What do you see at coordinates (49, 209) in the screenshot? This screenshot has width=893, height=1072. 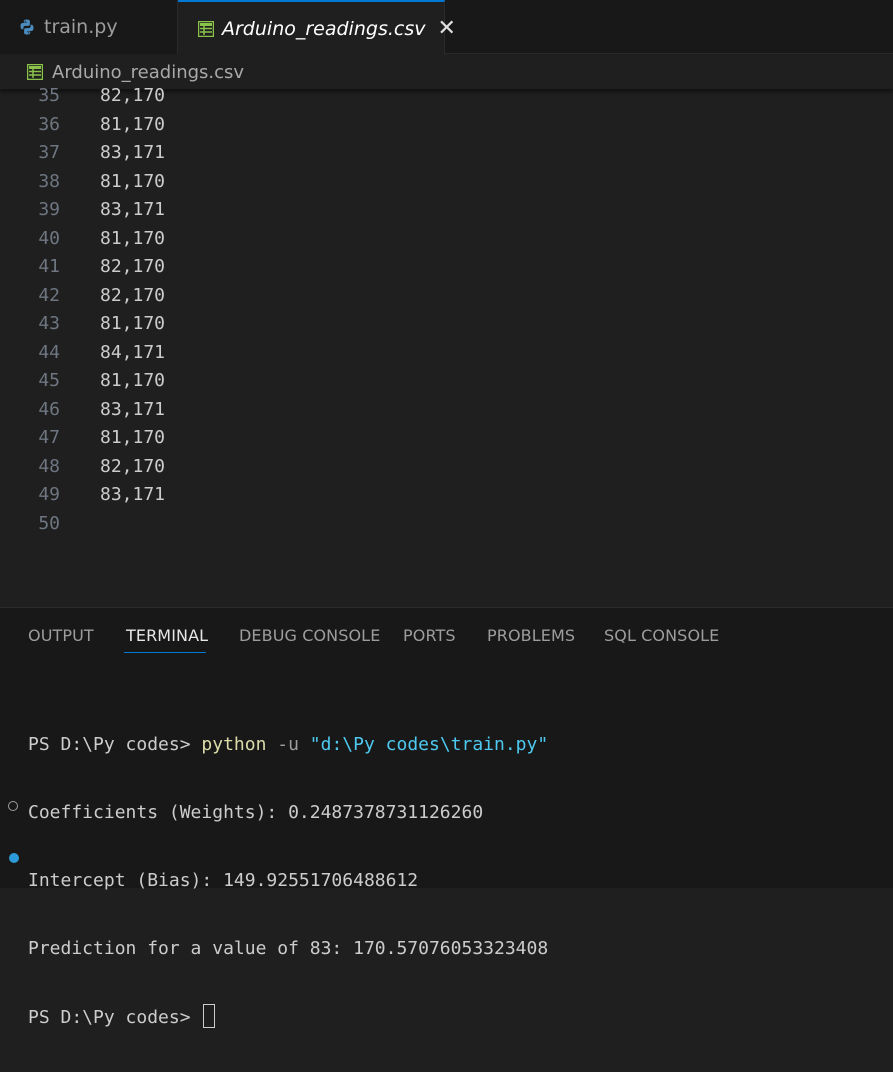 I see `line-number: 39` at bounding box center [49, 209].